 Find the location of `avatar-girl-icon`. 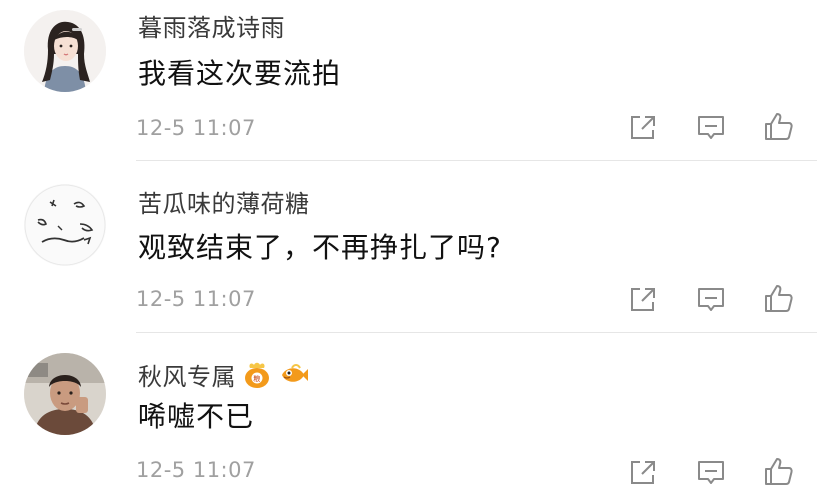

avatar-girl-icon is located at coordinates (65, 51).